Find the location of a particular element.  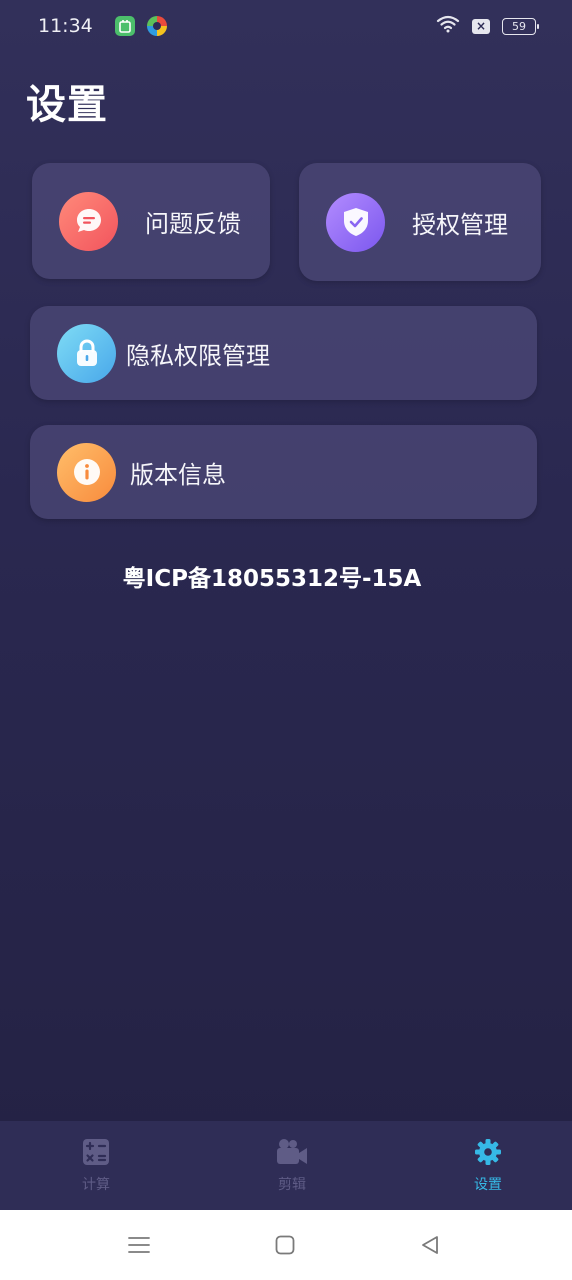

authorization-card: 授权管理 is located at coordinates (420, 222).